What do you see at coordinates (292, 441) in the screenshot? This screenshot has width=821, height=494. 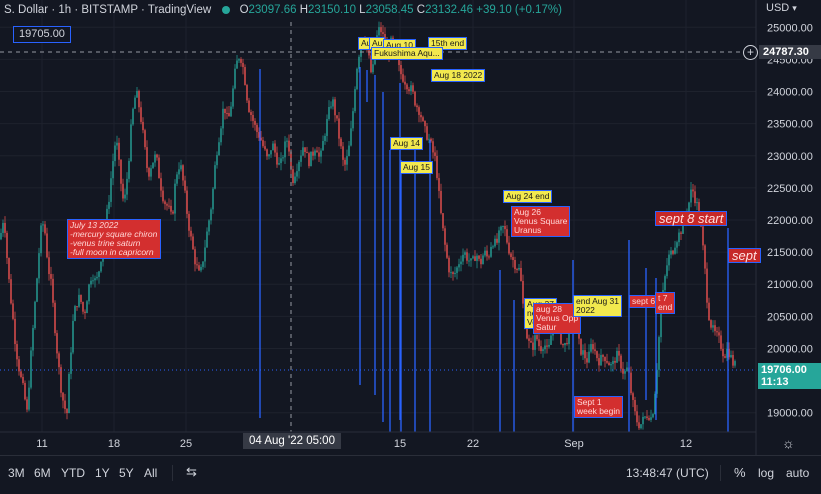 I see `crosshair-time-label: 04 Aug '22 05:00` at bounding box center [292, 441].